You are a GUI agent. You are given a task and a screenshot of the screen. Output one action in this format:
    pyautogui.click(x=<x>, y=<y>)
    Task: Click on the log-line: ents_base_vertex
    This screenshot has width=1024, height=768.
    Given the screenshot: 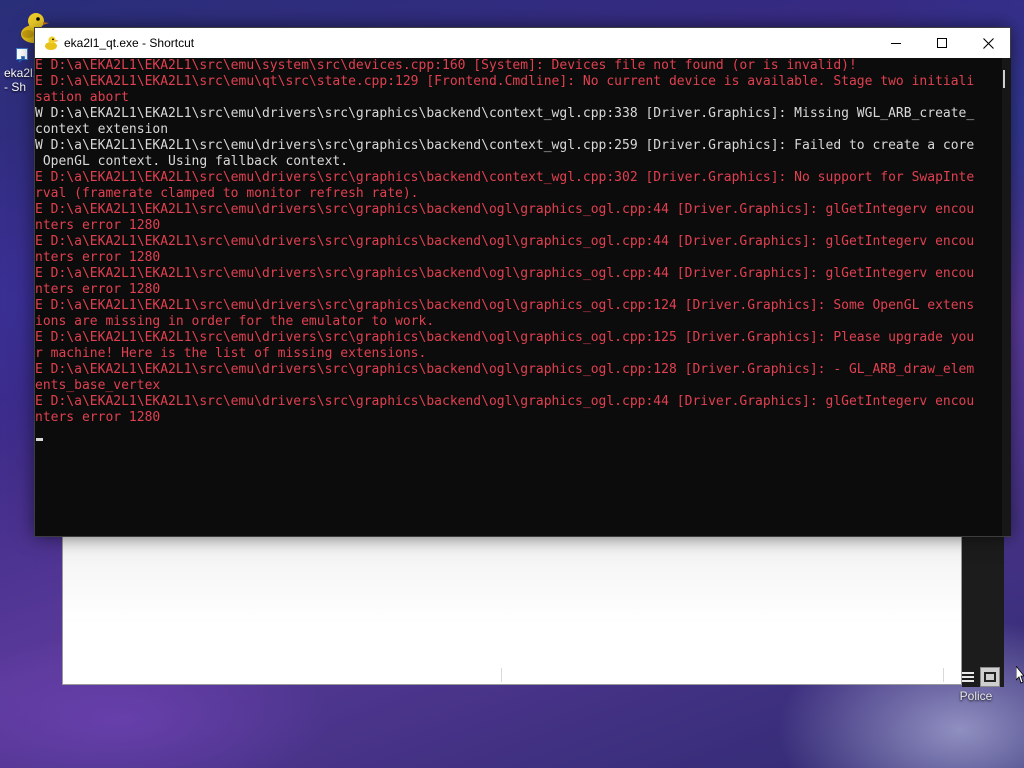 What is the action you would take?
    pyautogui.click(x=98, y=385)
    